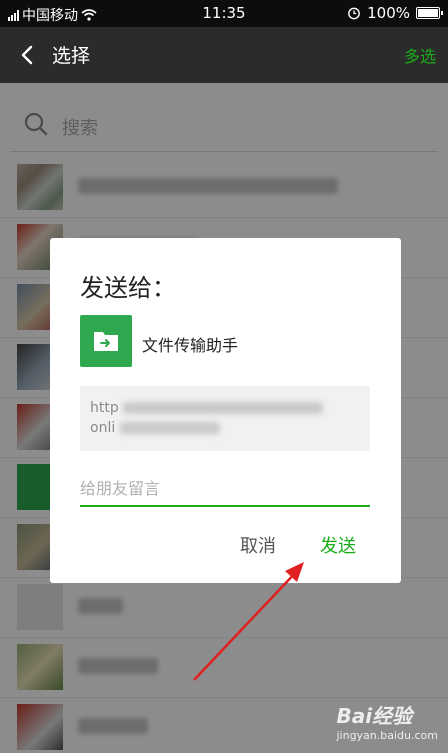  What do you see at coordinates (248, 621) in the screenshot?
I see `annotation-arrow-icon` at bounding box center [248, 621].